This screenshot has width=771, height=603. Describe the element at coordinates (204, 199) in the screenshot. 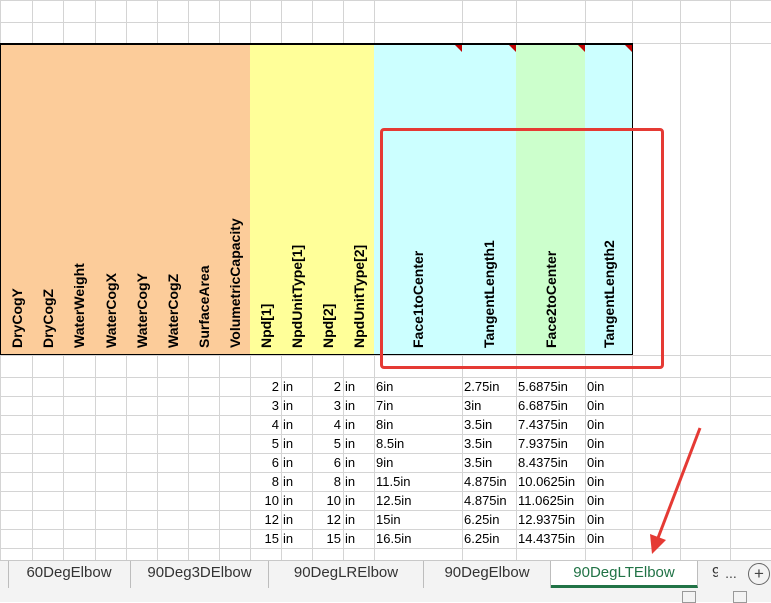

I see `column-header-surfacearea: SurfaceArea` at that location.